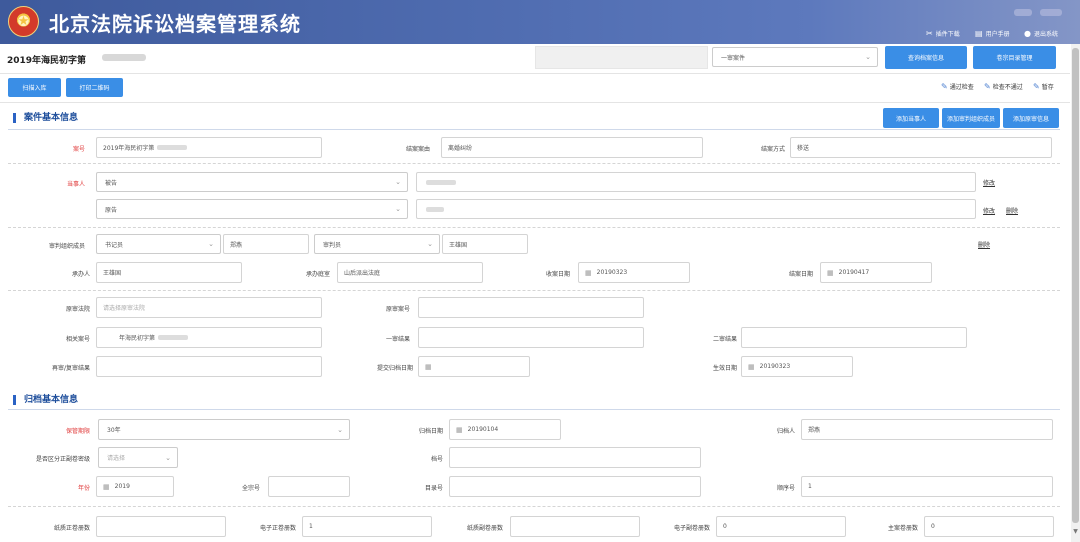 The height and width of the screenshot is (542, 1080). I want to click on court-room-input: 山后派出法庭, so click(410, 272).